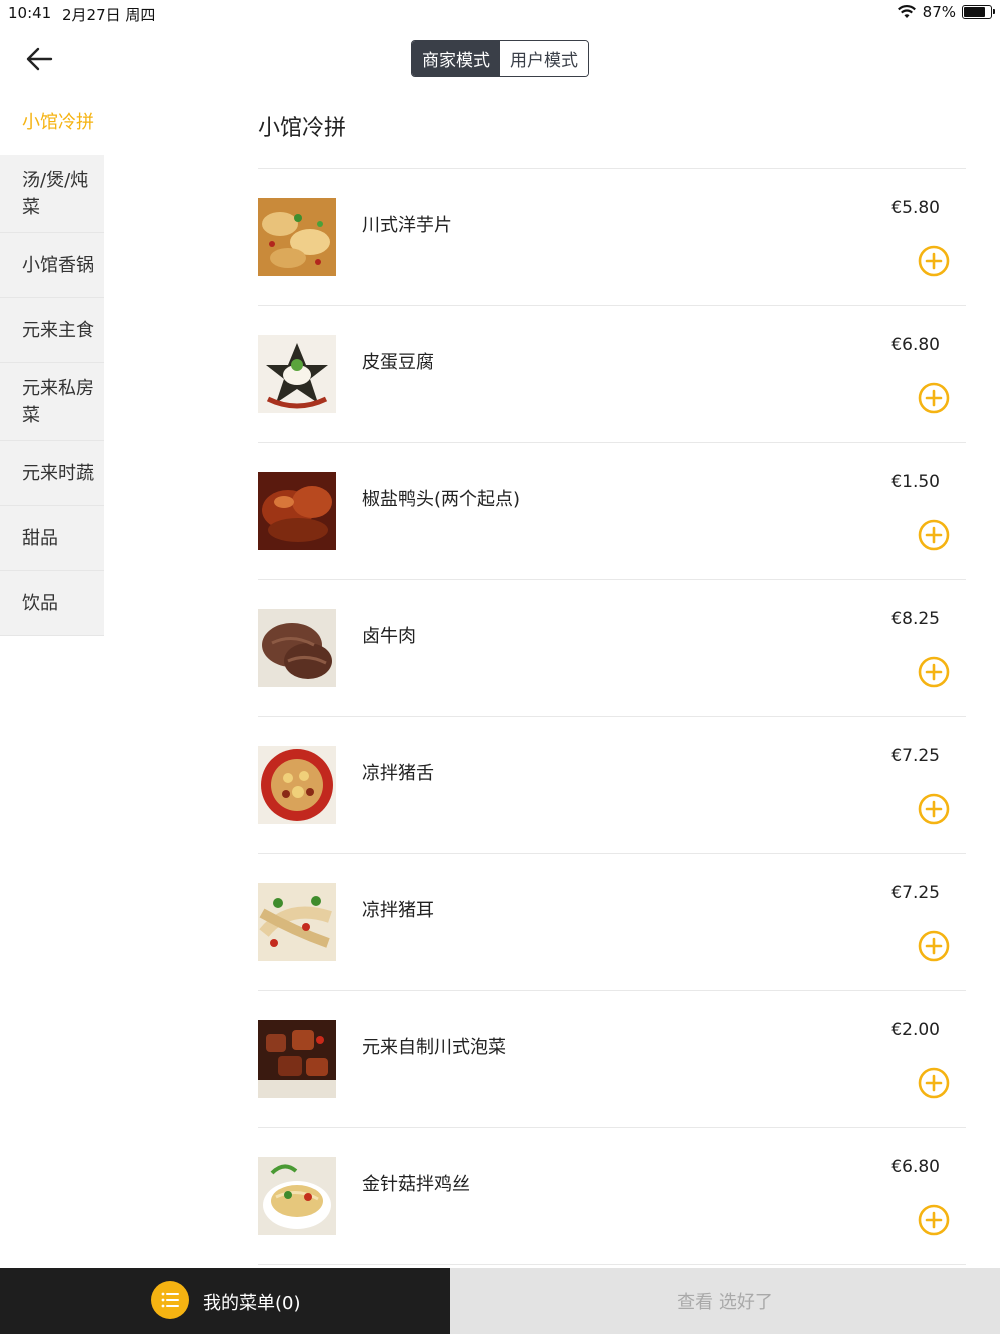 This screenshot has height=1334, width=1000. I want to click on sidebar-item-hotpot: 小馆香锅, so click(52, 265).